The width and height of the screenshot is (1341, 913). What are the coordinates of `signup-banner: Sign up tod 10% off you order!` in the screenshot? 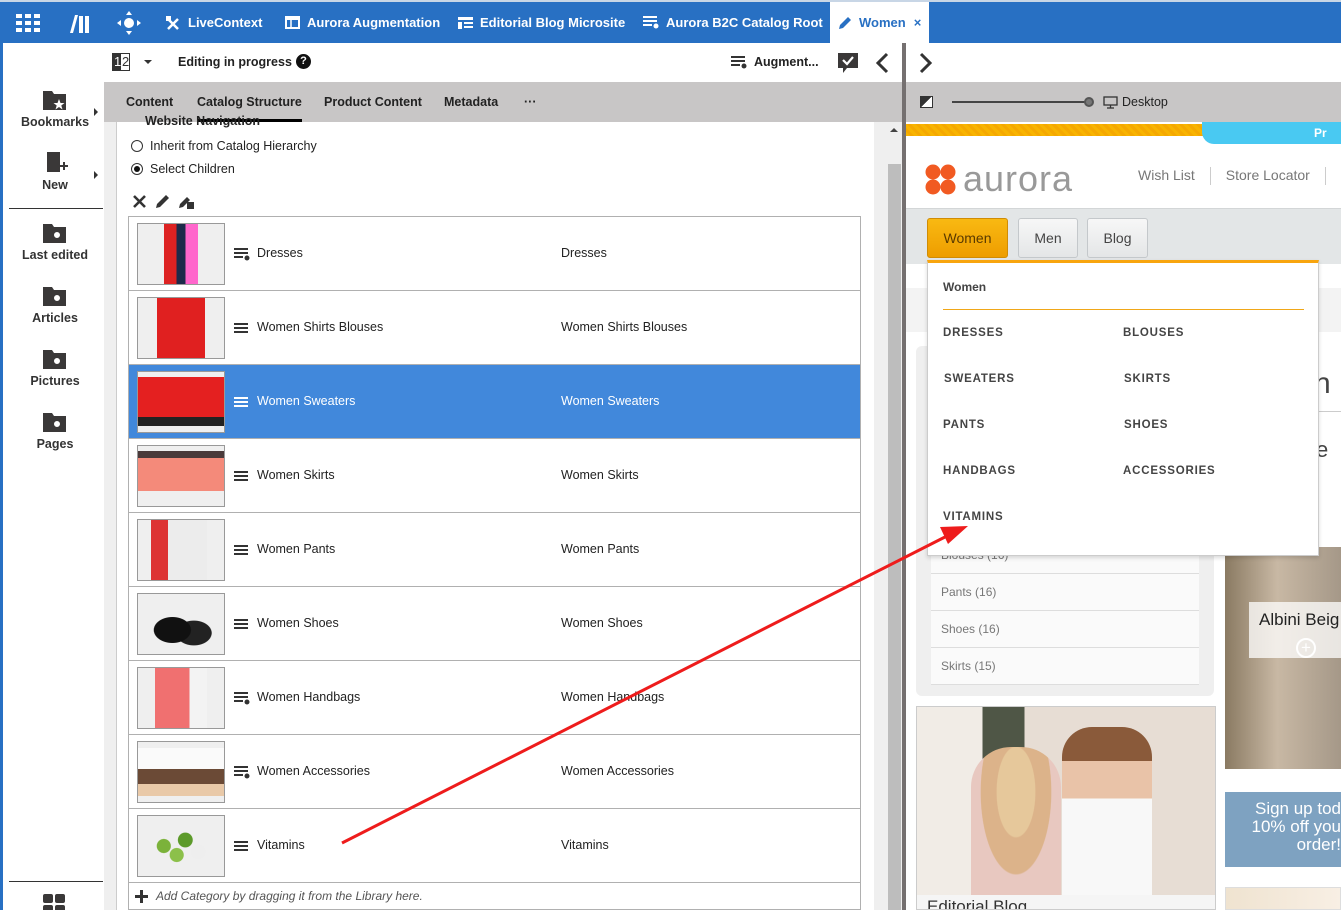 It's located at (1283, 829).